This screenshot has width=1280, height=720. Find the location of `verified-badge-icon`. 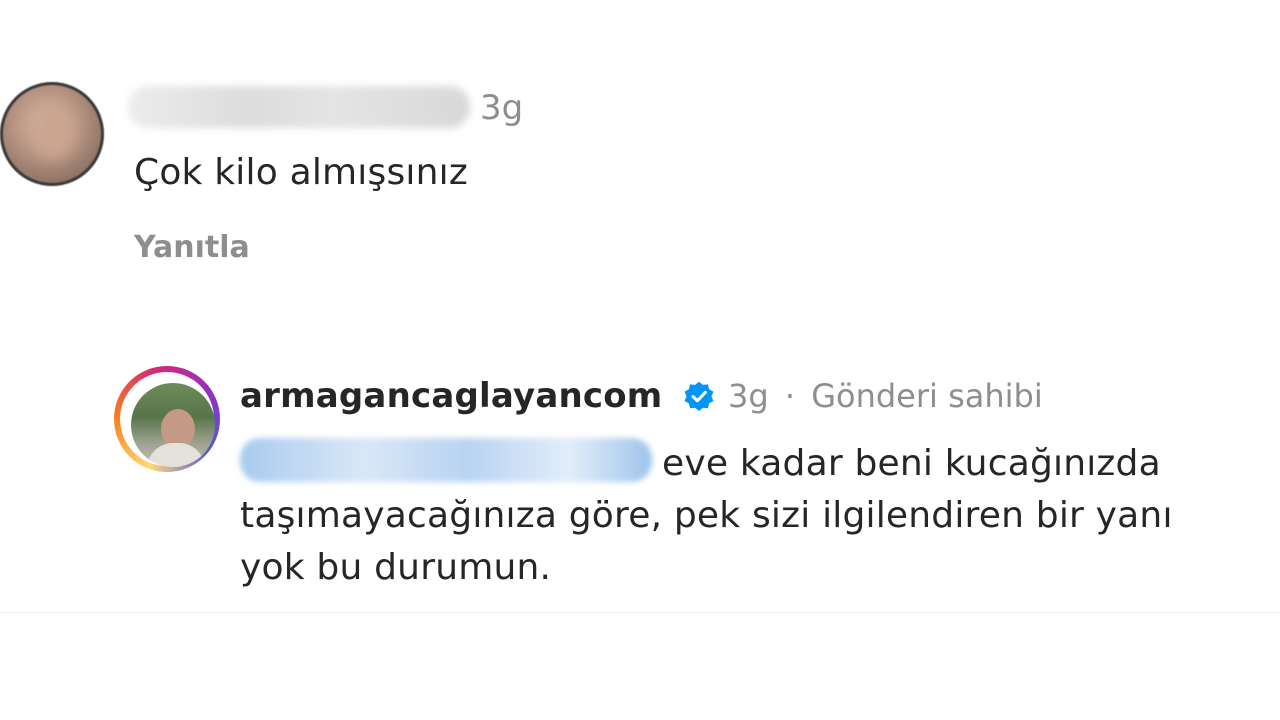

verified-badge-icon is located at coordinates (699, 396).